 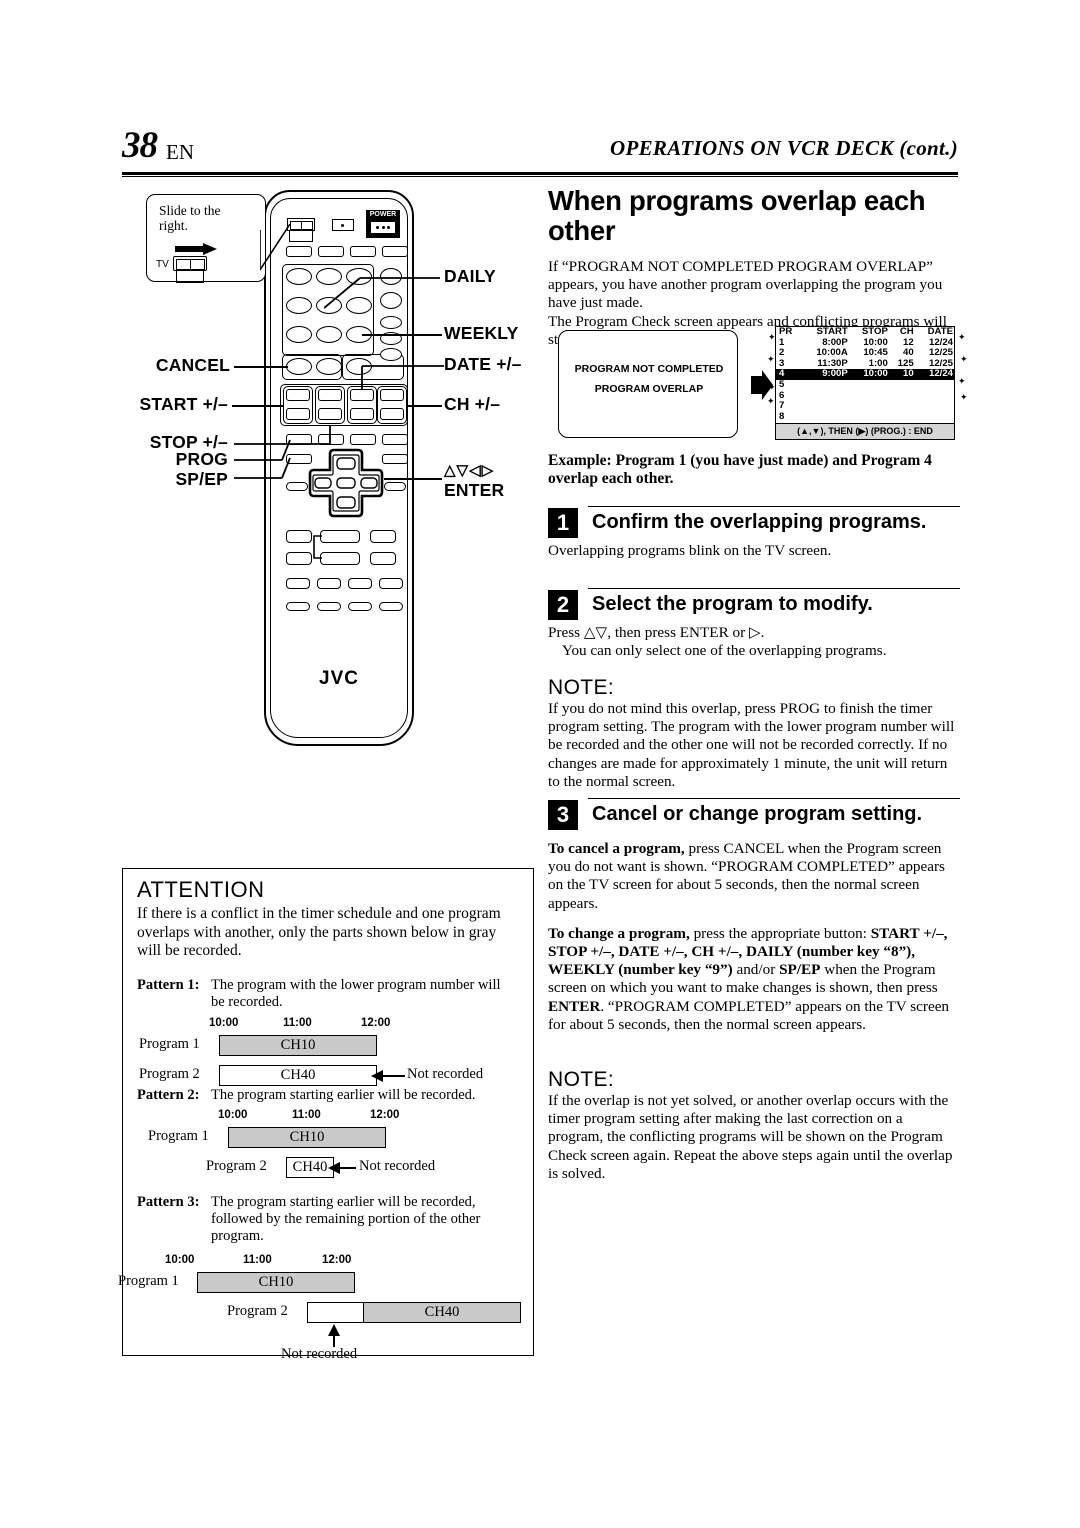 I want to click on cell-stop: 10:00, so click(x=875, y=374).